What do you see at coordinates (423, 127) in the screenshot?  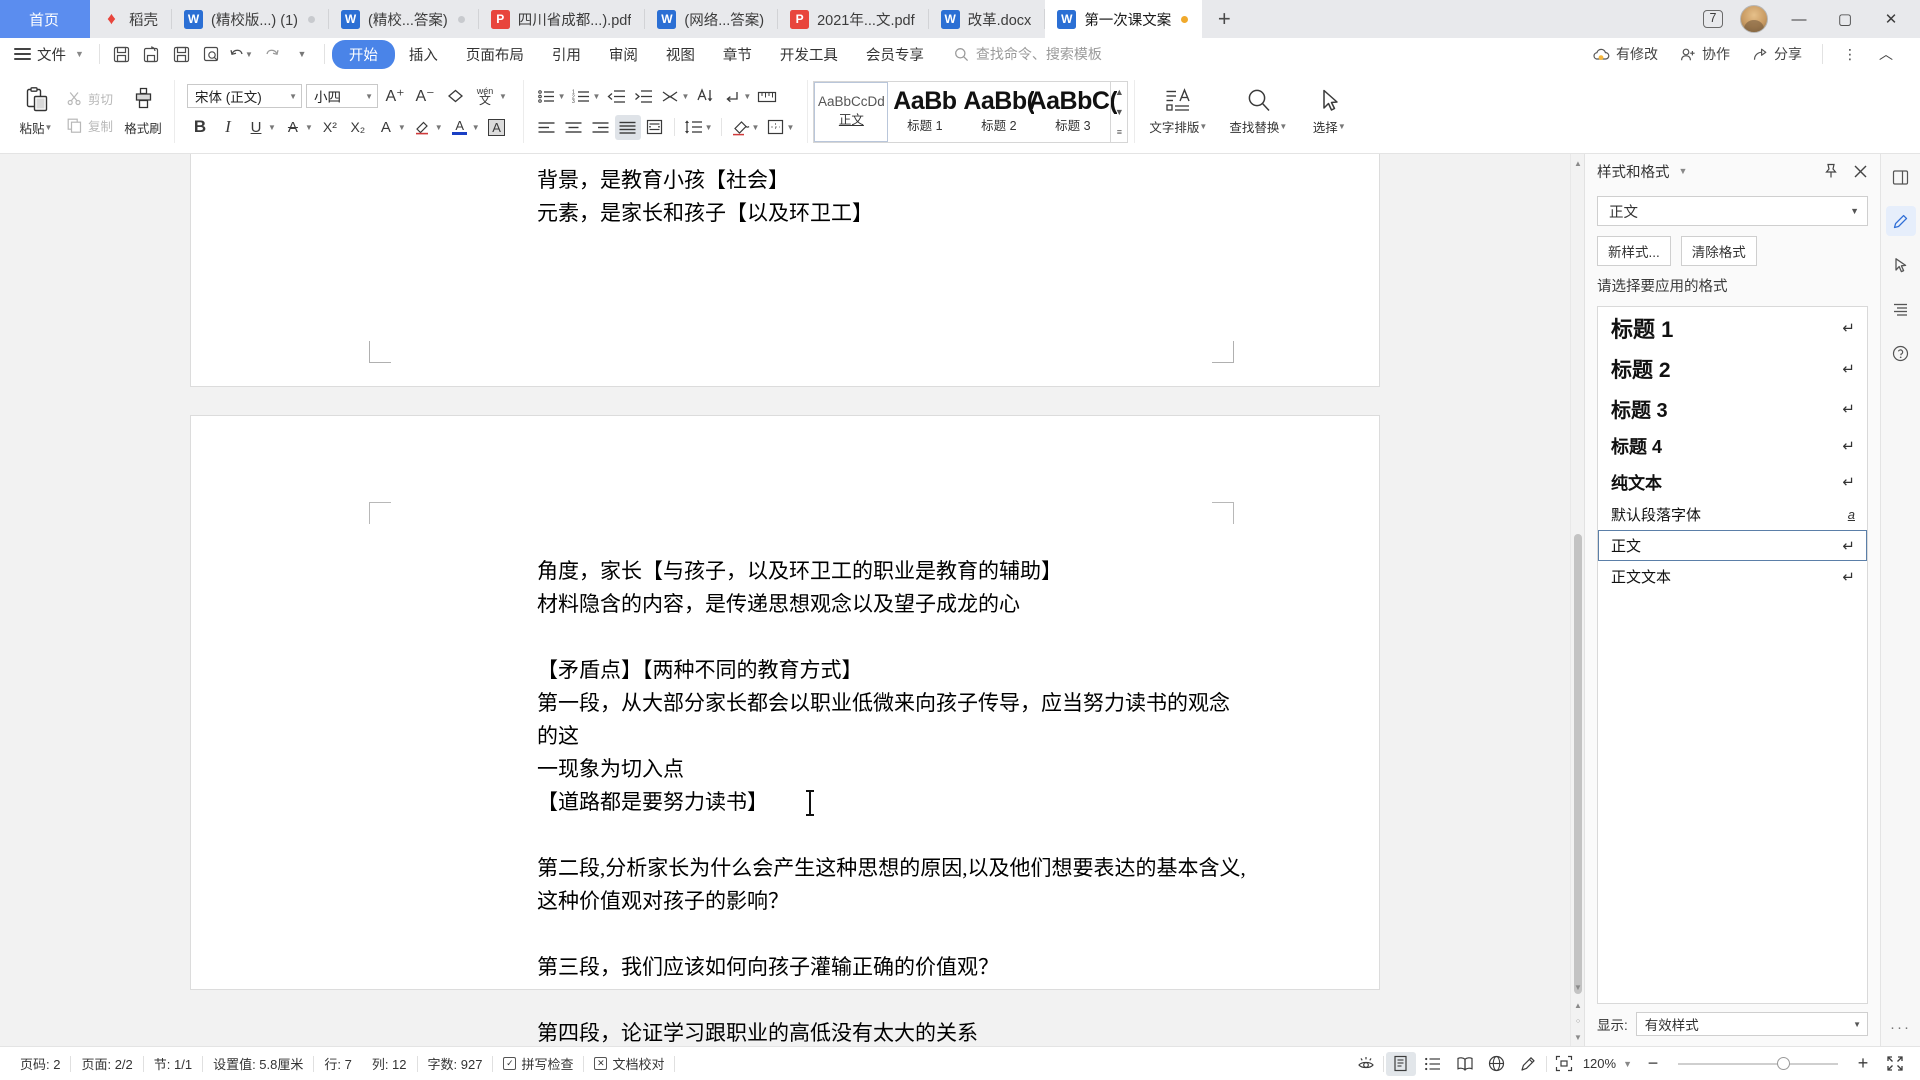 I see `highlight-button` at bounding box center [423, 127].